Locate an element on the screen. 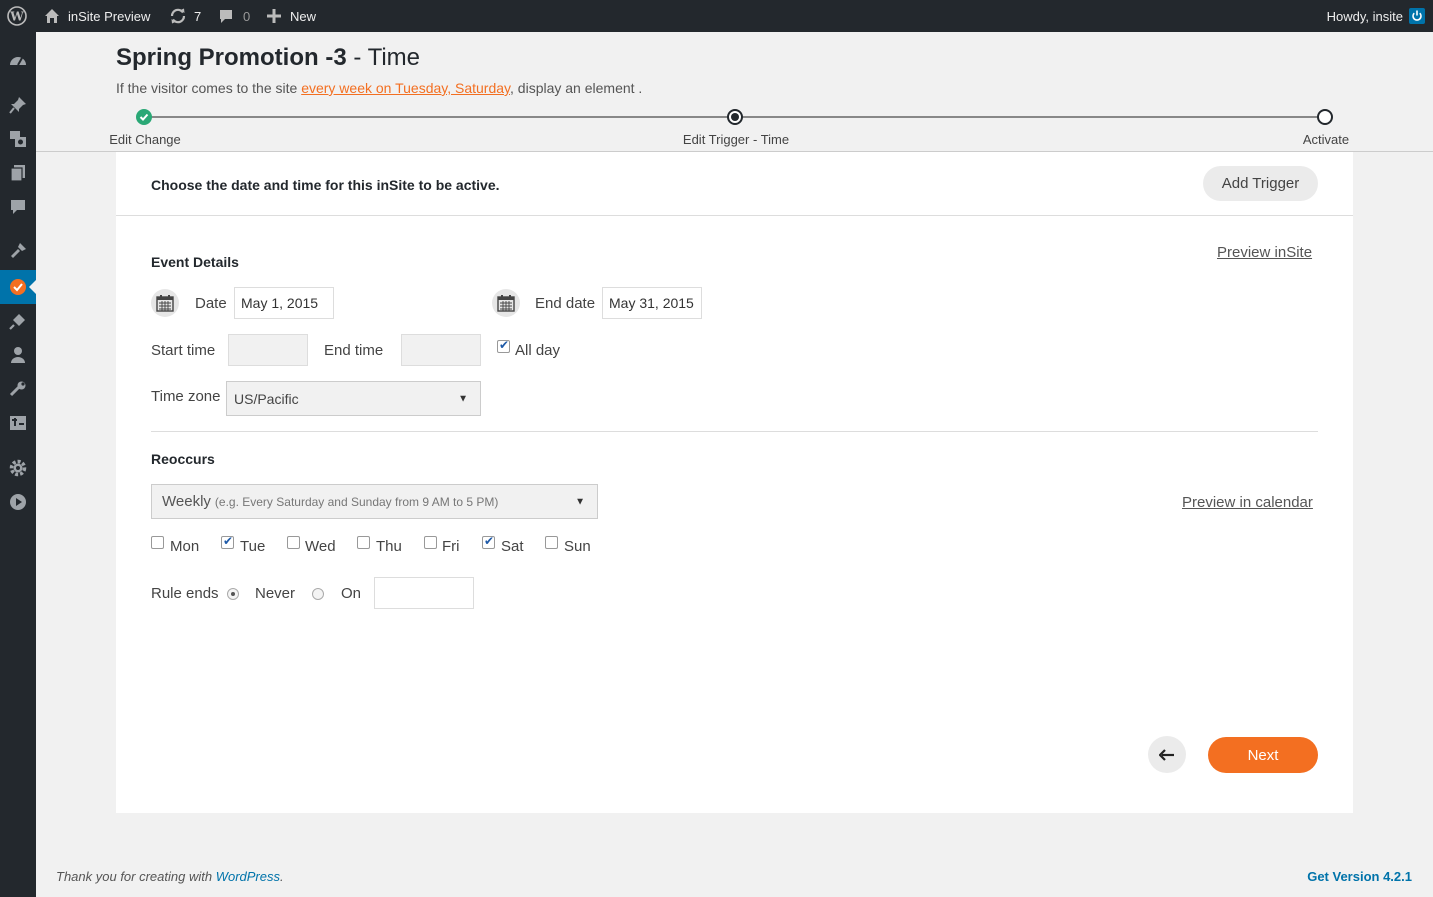 The image size is (1433, 897). admin-bar: W inSite Preview 7 0 New Howdy, insite is located at coordinates (716, 16).